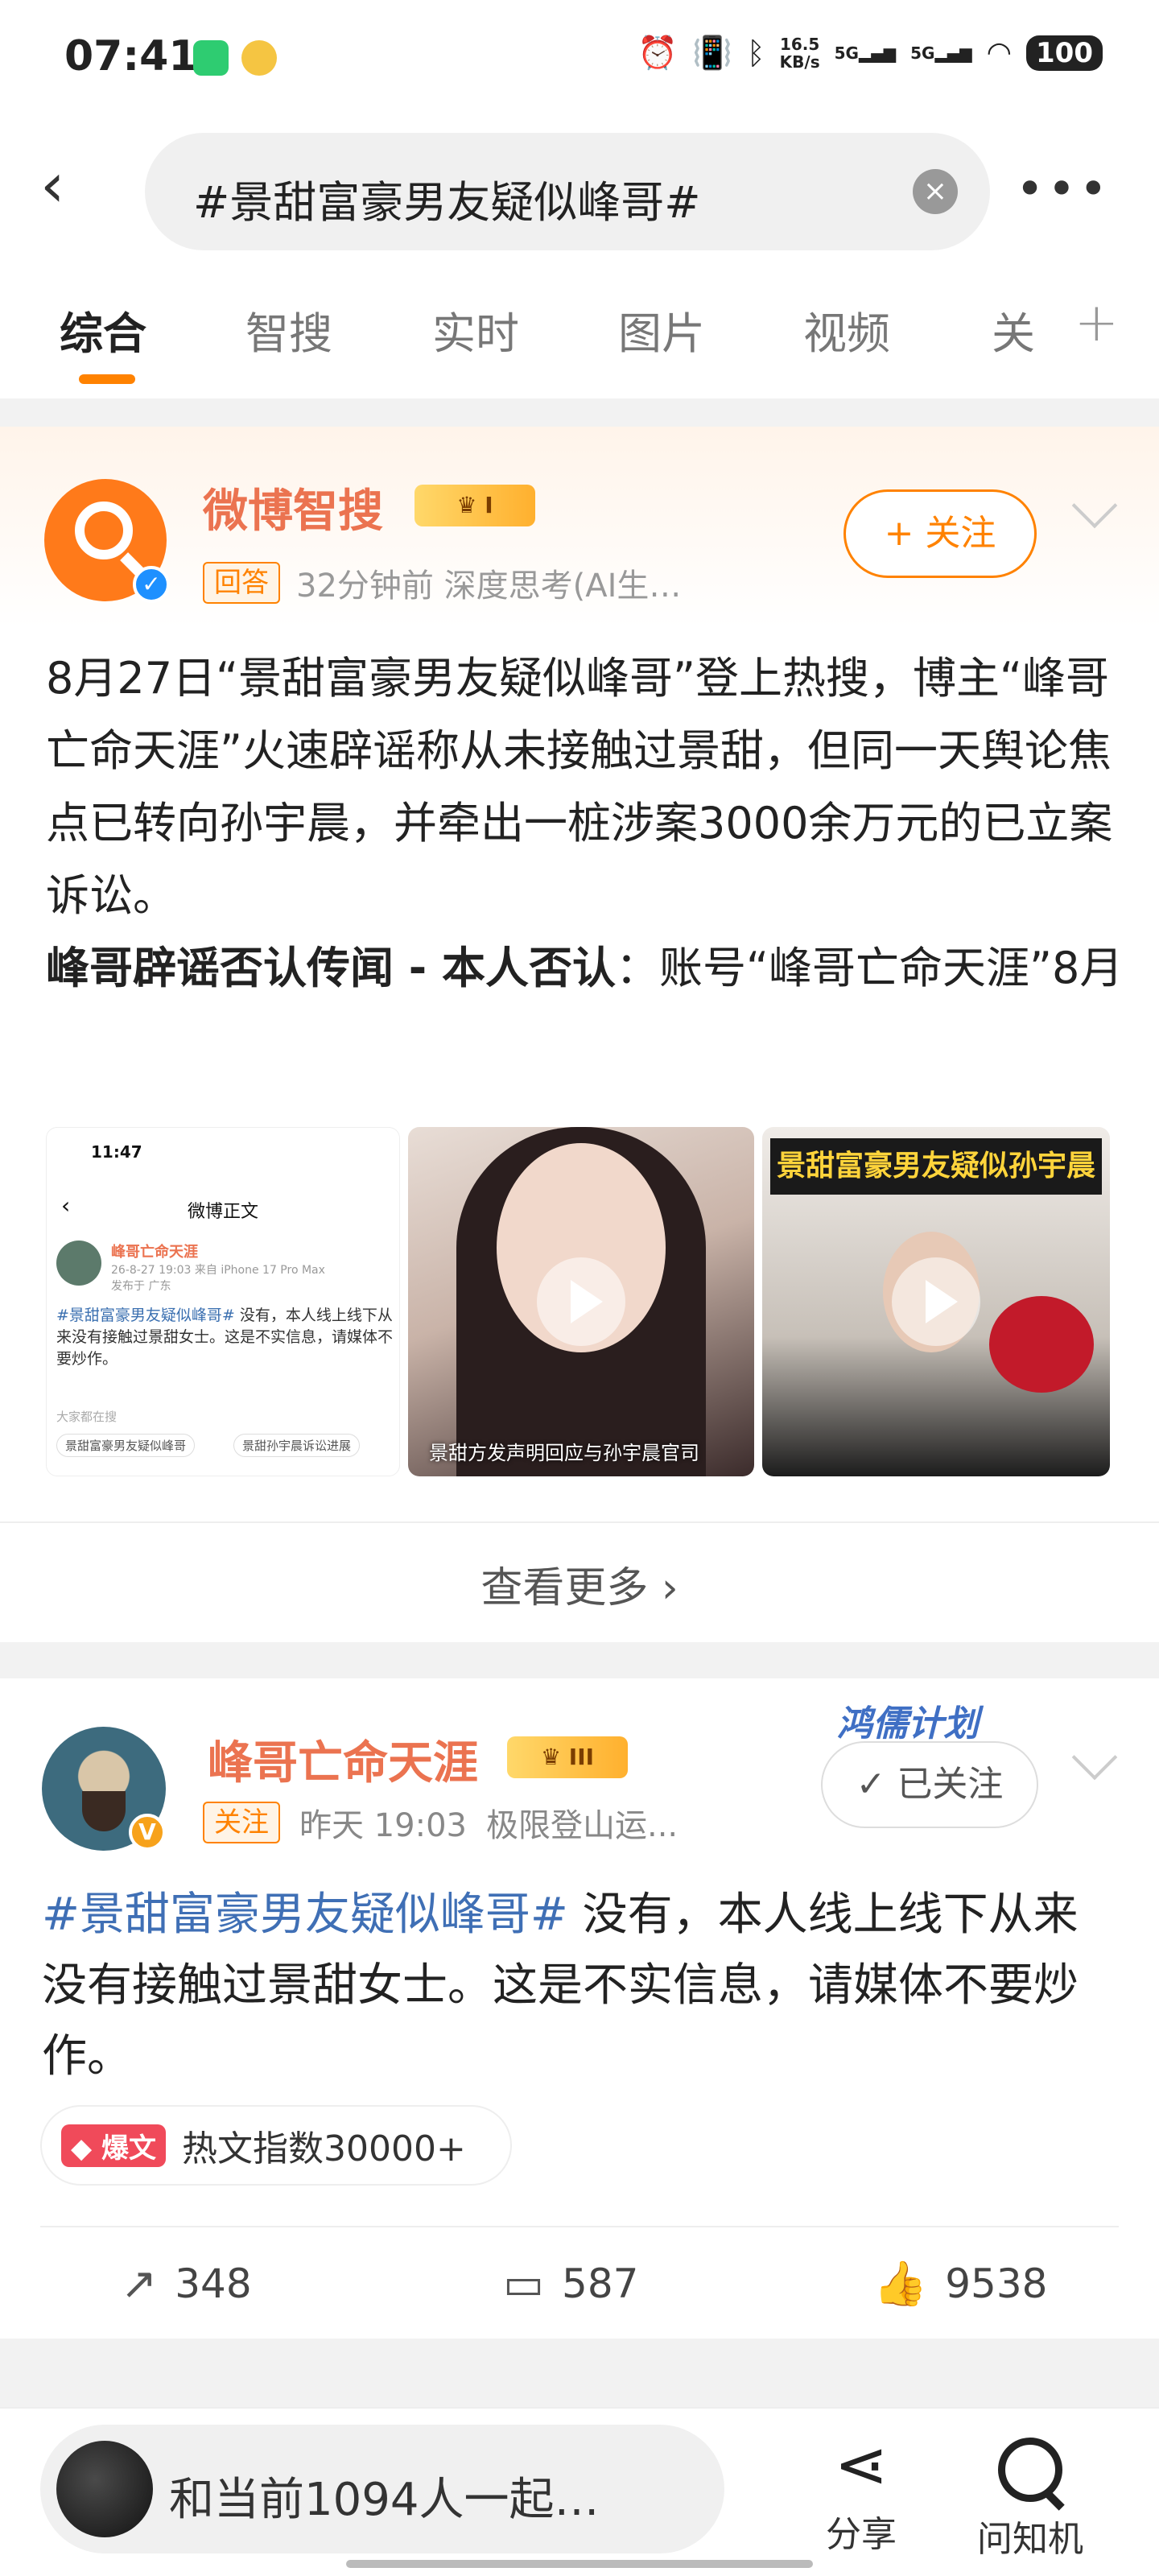  I want to click on close-icon: ×, so click(935, 191).